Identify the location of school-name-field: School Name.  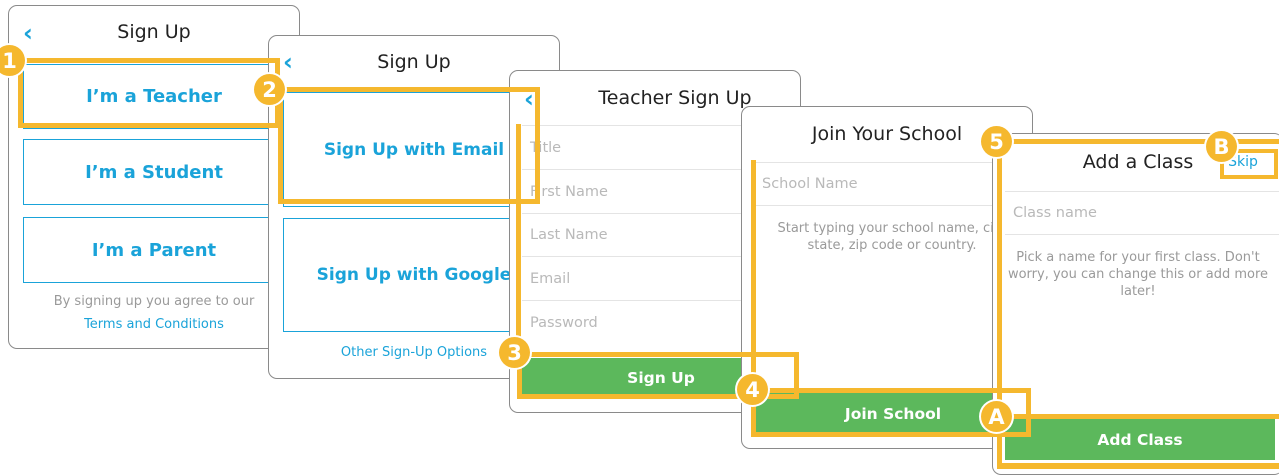
(893, 184).